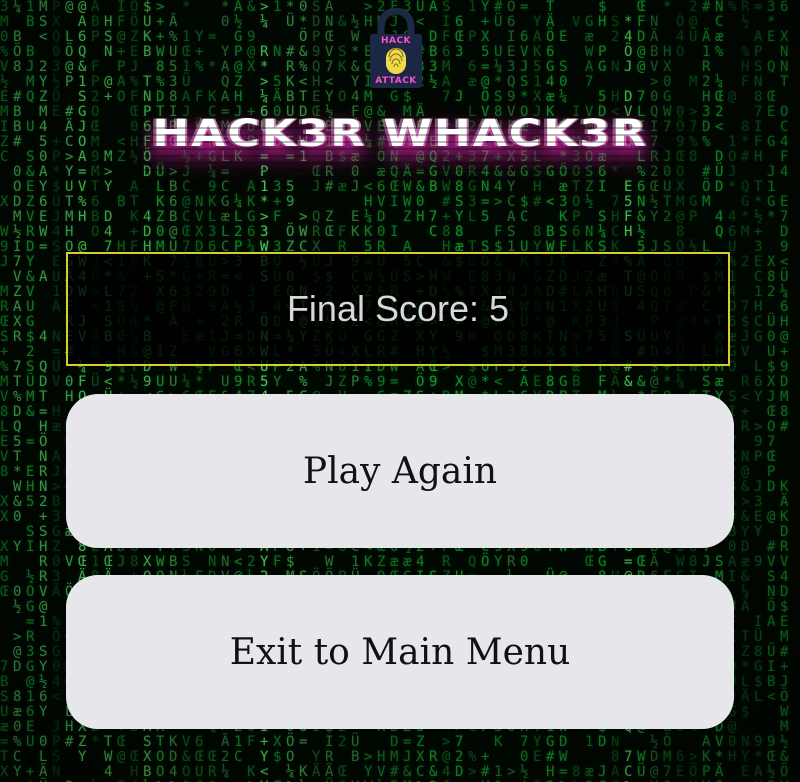 This screenshot has width=800, height=782. I want to click on final-score-panel: Final Score: 5, so click(398, 309).